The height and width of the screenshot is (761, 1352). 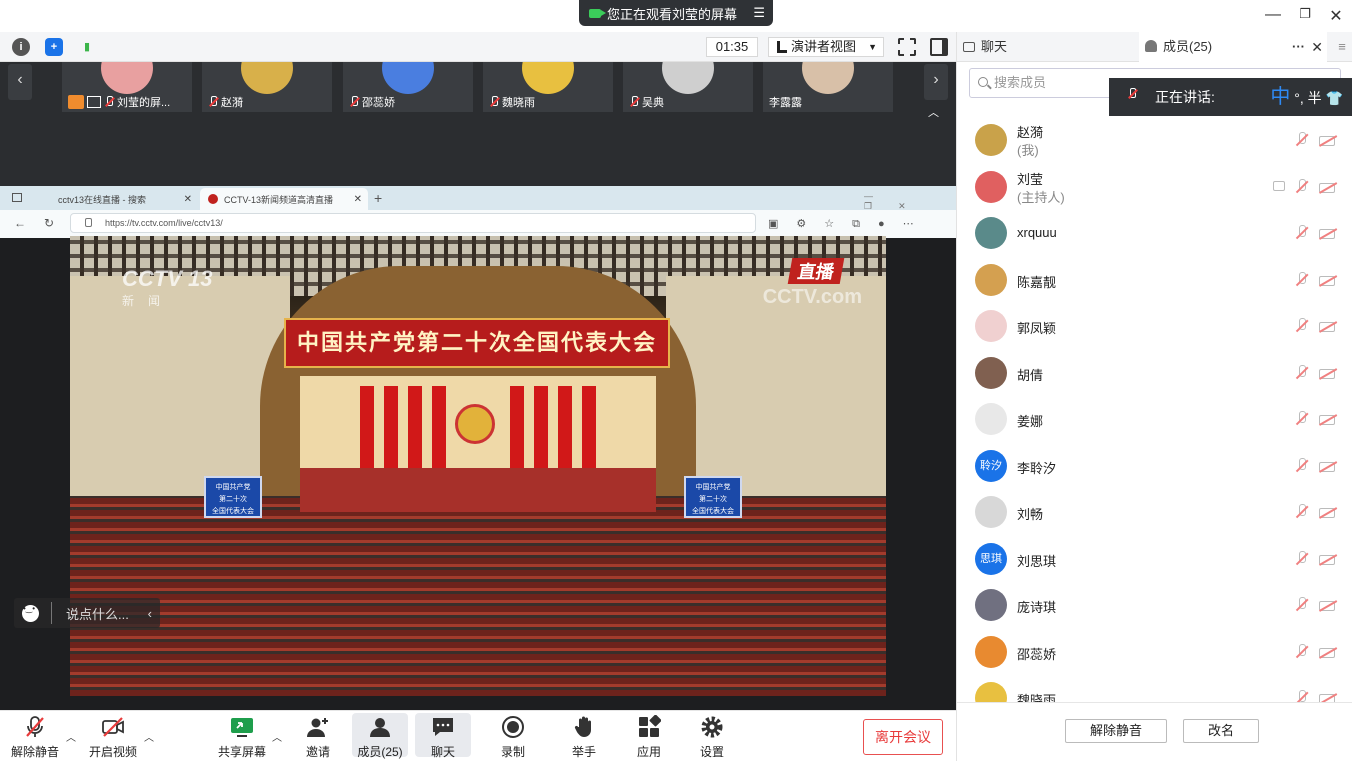 What do you see at coordinates (87, 613) in the screenshot?
I see `comment-input: 说点什么... ‹` at bounding box center [87, 613].